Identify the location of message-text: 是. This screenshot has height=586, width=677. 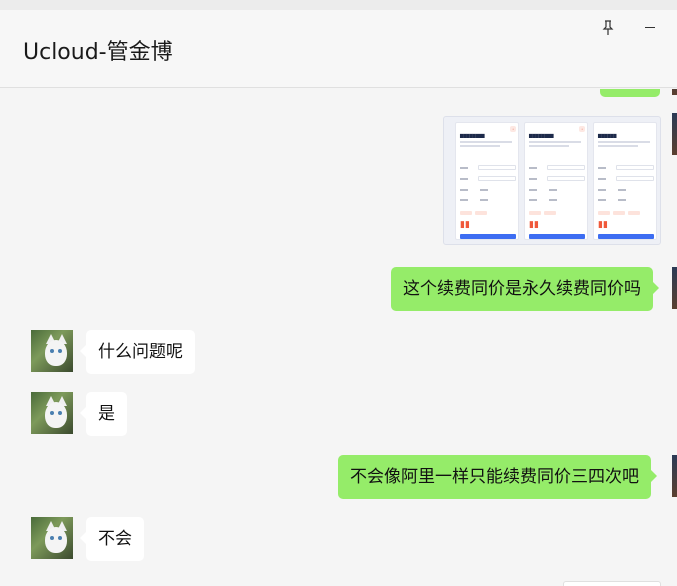
(106, 414).